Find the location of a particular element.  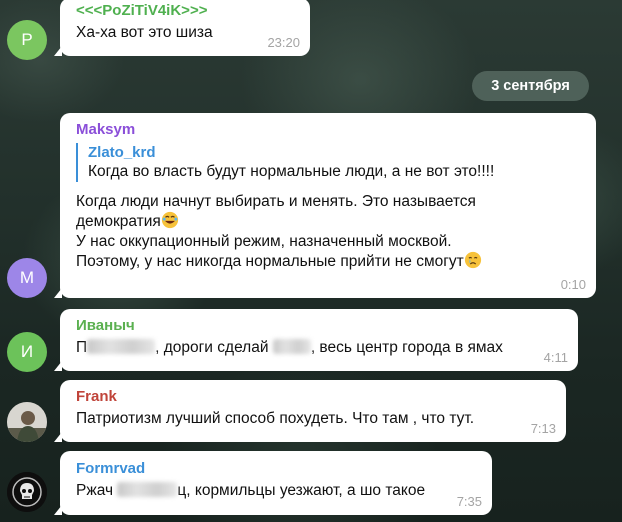

message-time: 7:35 is located at coordinates (469, 501).